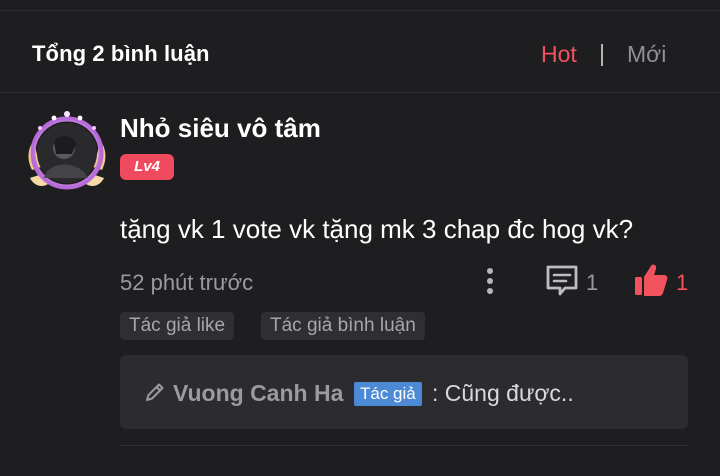 The width and height of the screenshot is (720, 476). What do you see at coordinates (360, 92) in the screenshot?
I see `header-divider` at bounding box center [360, 92].